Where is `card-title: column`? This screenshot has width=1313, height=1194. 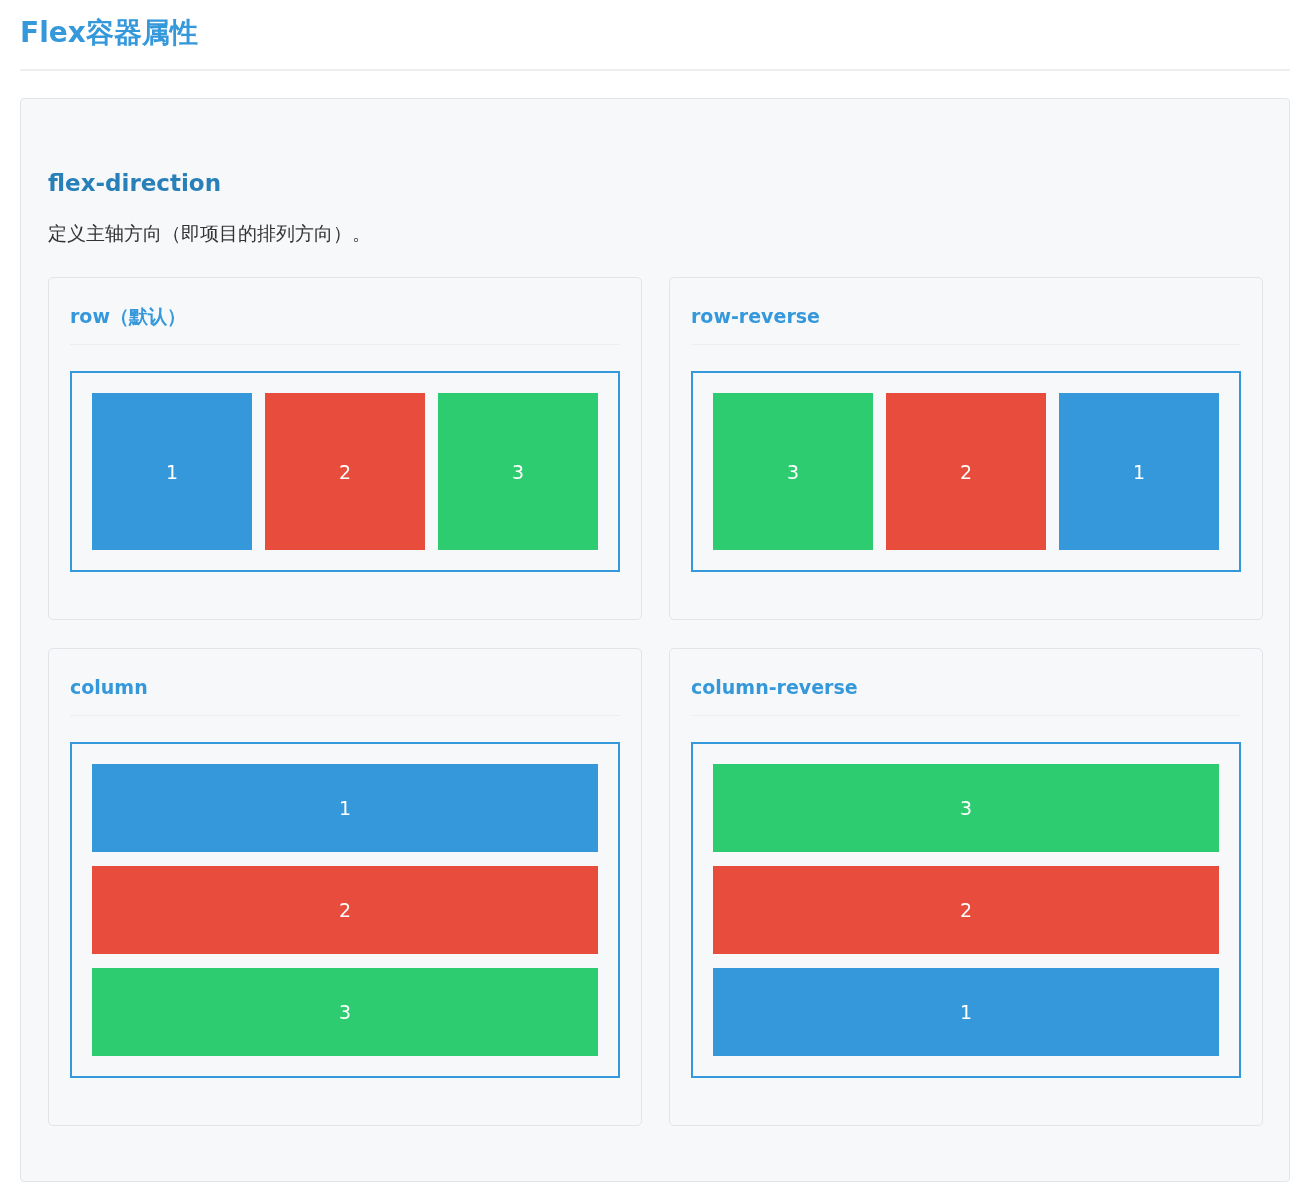 card-title: column is located at coordinates (109, 687).